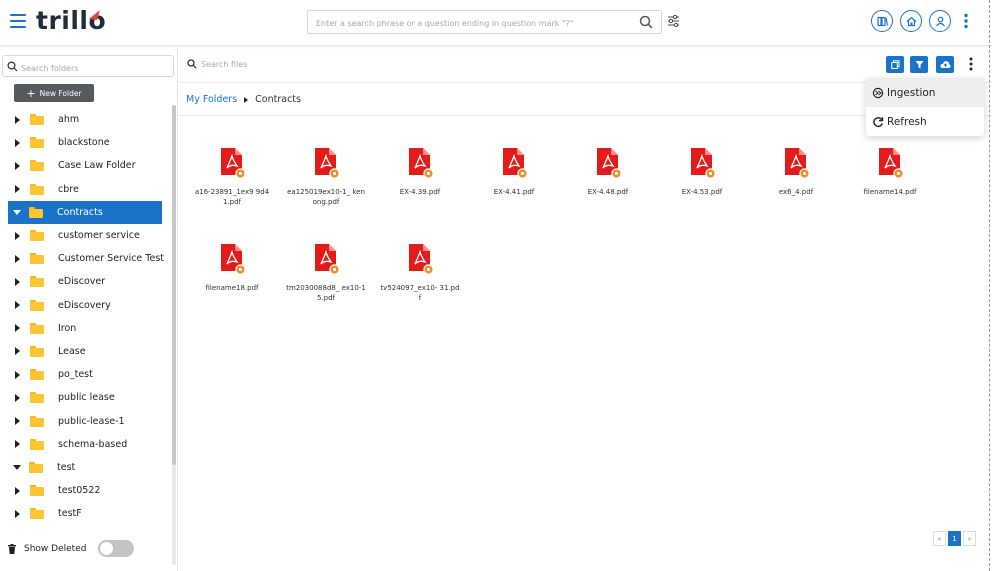  What do you see at coordinates (86, 467) in the screenshot?
I see `folder-item: test` at bounding box center [86, 467].